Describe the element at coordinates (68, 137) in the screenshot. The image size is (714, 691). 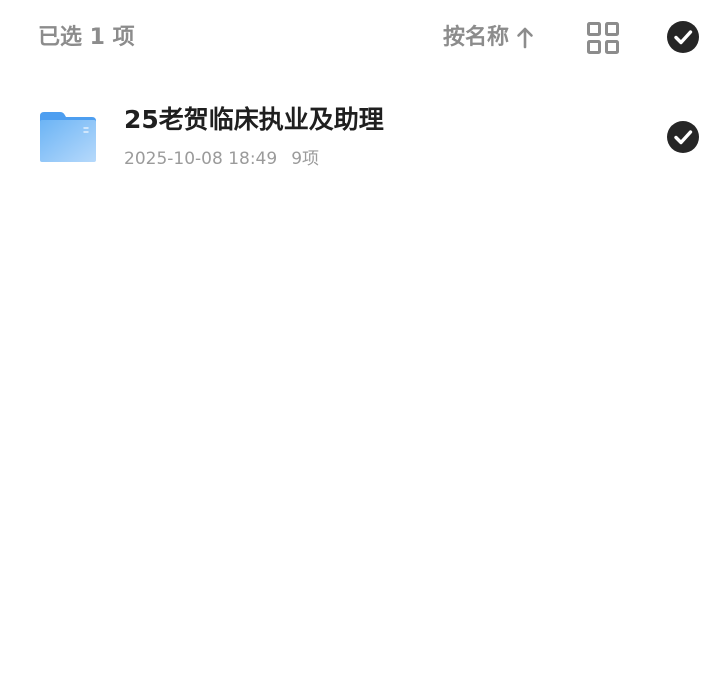
I see `folder-icon` at that location.